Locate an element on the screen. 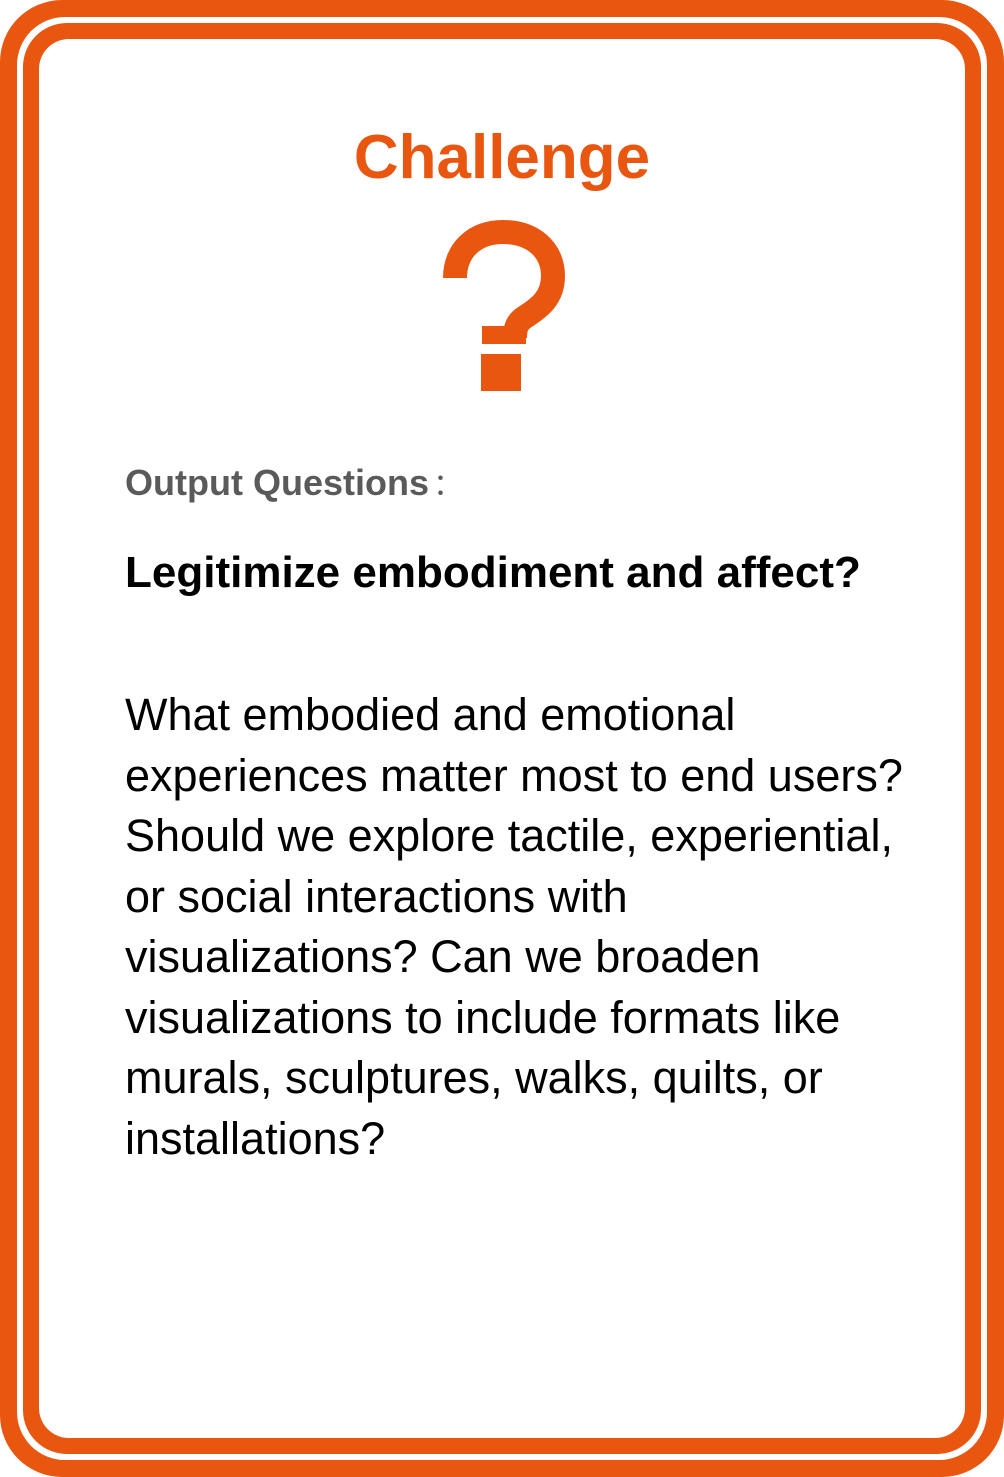 The image size is (1004, 1477). label-text: Output Questions is located at coordinates (277, 482).